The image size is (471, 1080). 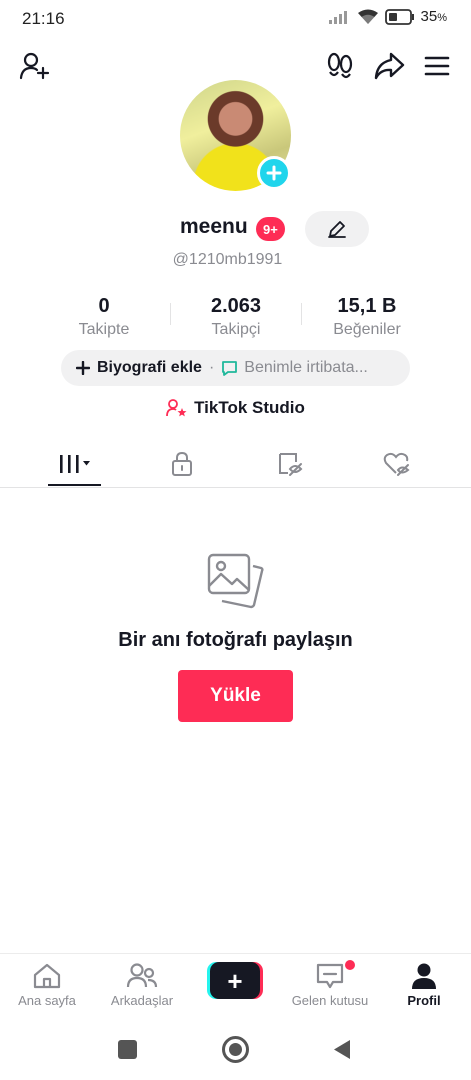 I want to click on username: meenu, so click(x=214, y=226).